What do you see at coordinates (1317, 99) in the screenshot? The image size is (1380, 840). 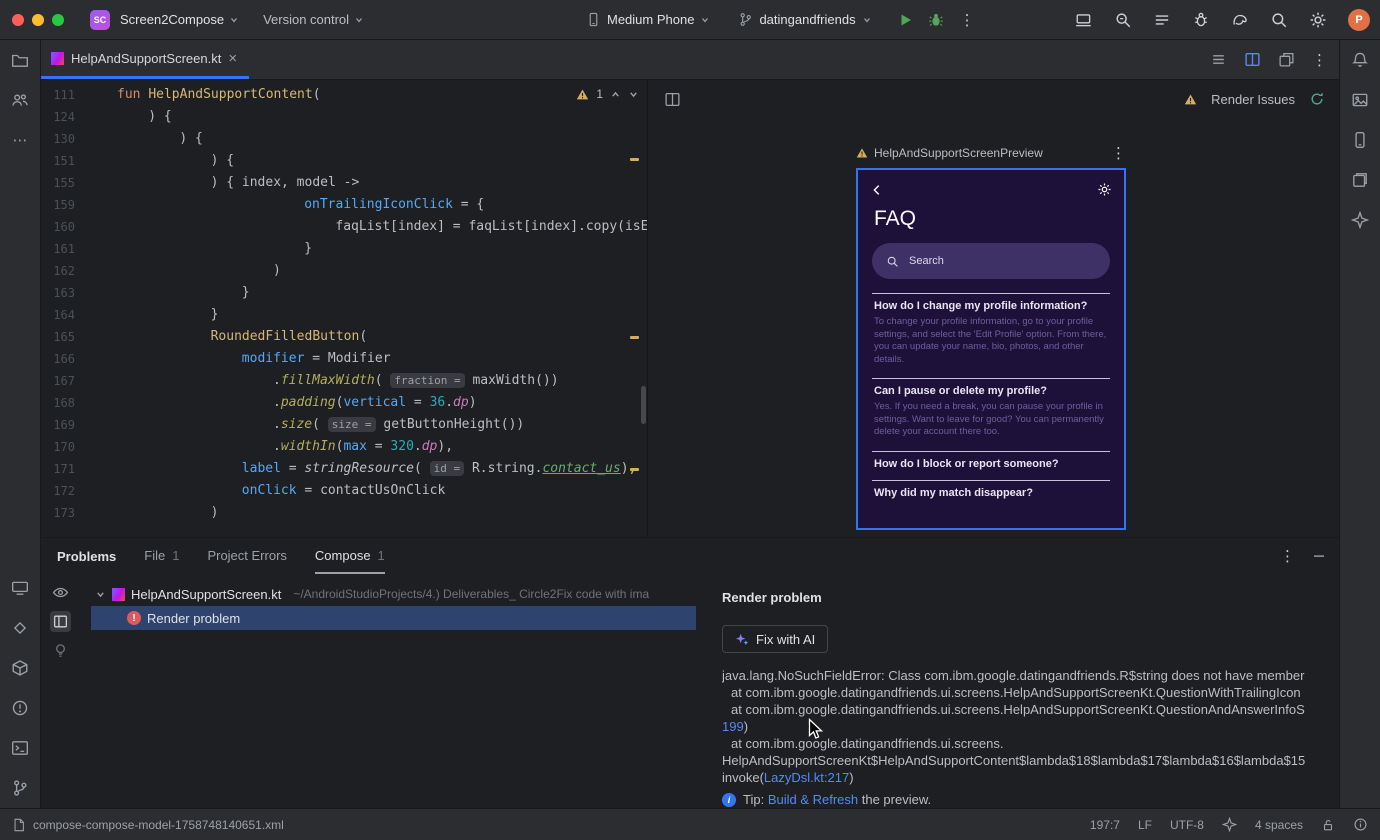 I see `refresh-preview-icon` at bounding box center [1317, 99].